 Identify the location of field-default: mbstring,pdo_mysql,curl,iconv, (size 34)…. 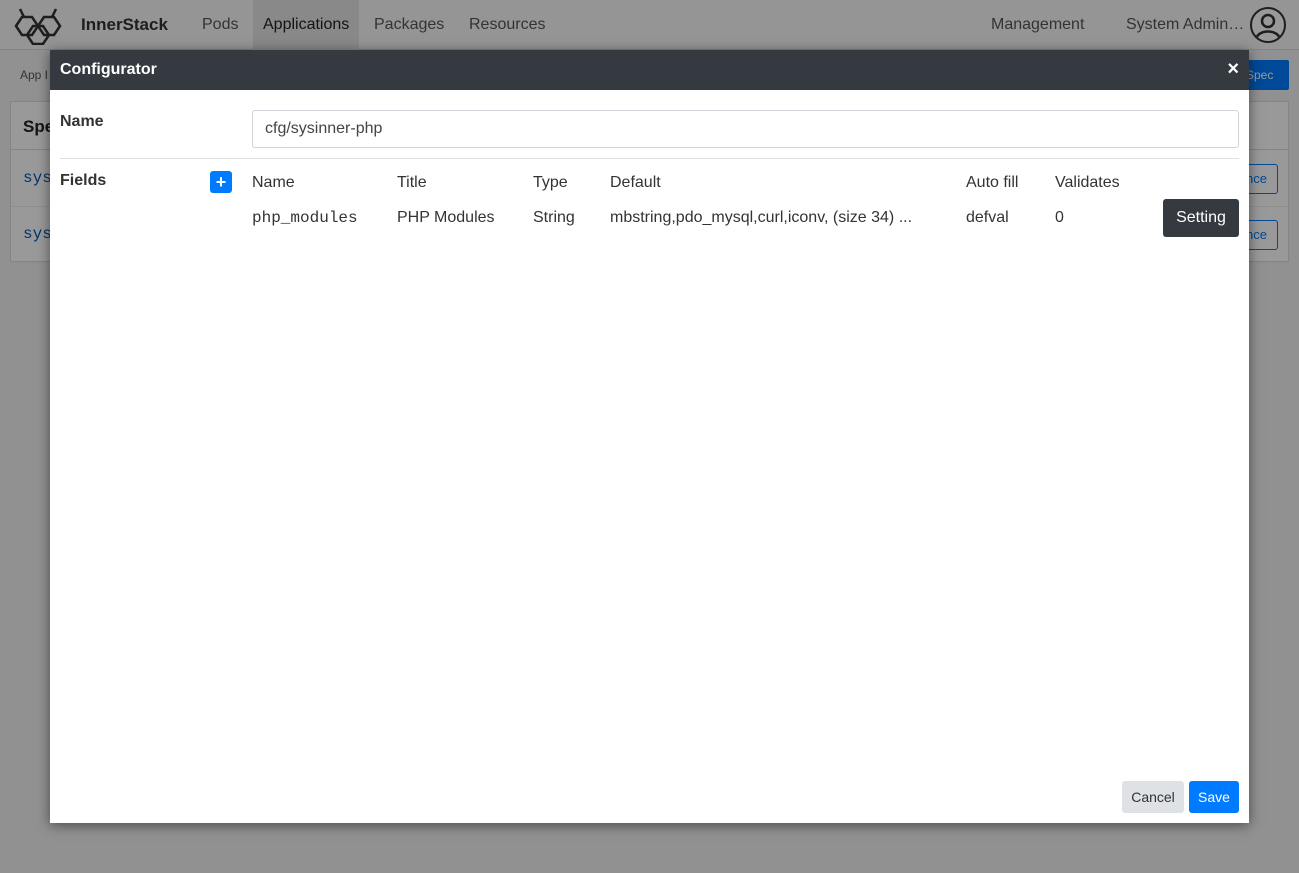
(761, 217).